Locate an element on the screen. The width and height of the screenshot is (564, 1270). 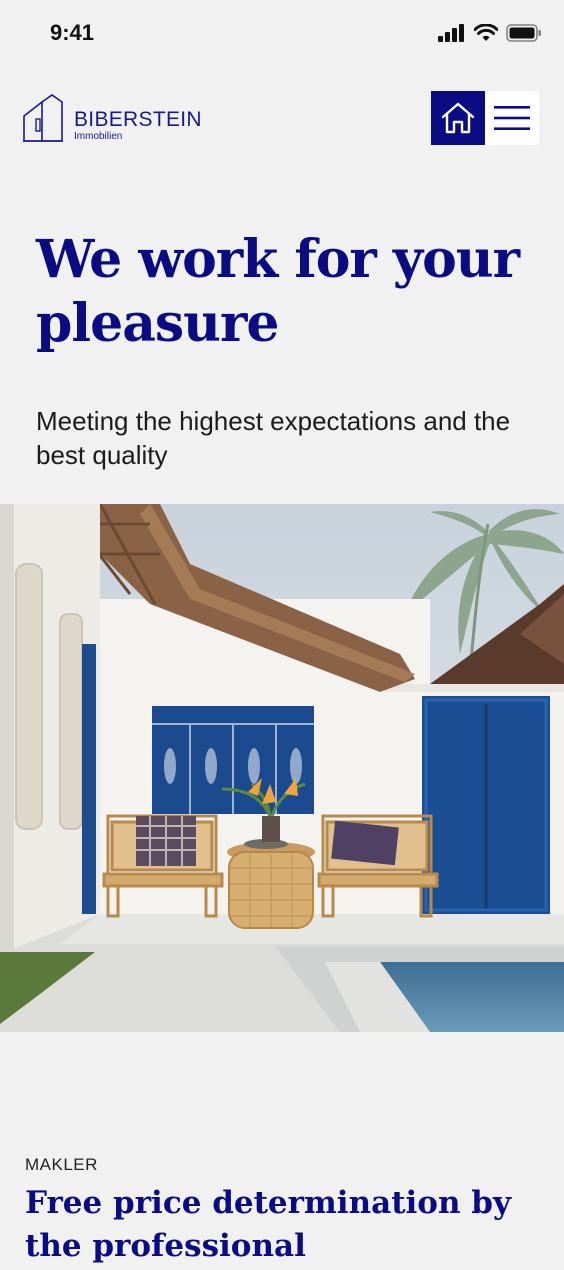
wifi-icon is located at coordinates (486, 32).